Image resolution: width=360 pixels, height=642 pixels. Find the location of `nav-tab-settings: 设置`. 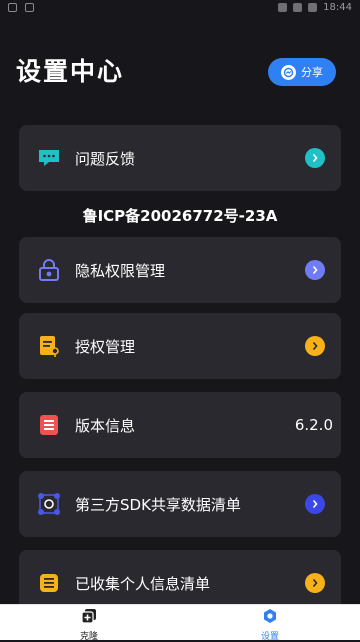

nav-tab-settings: 设置 is located at coordinates (270, 625).